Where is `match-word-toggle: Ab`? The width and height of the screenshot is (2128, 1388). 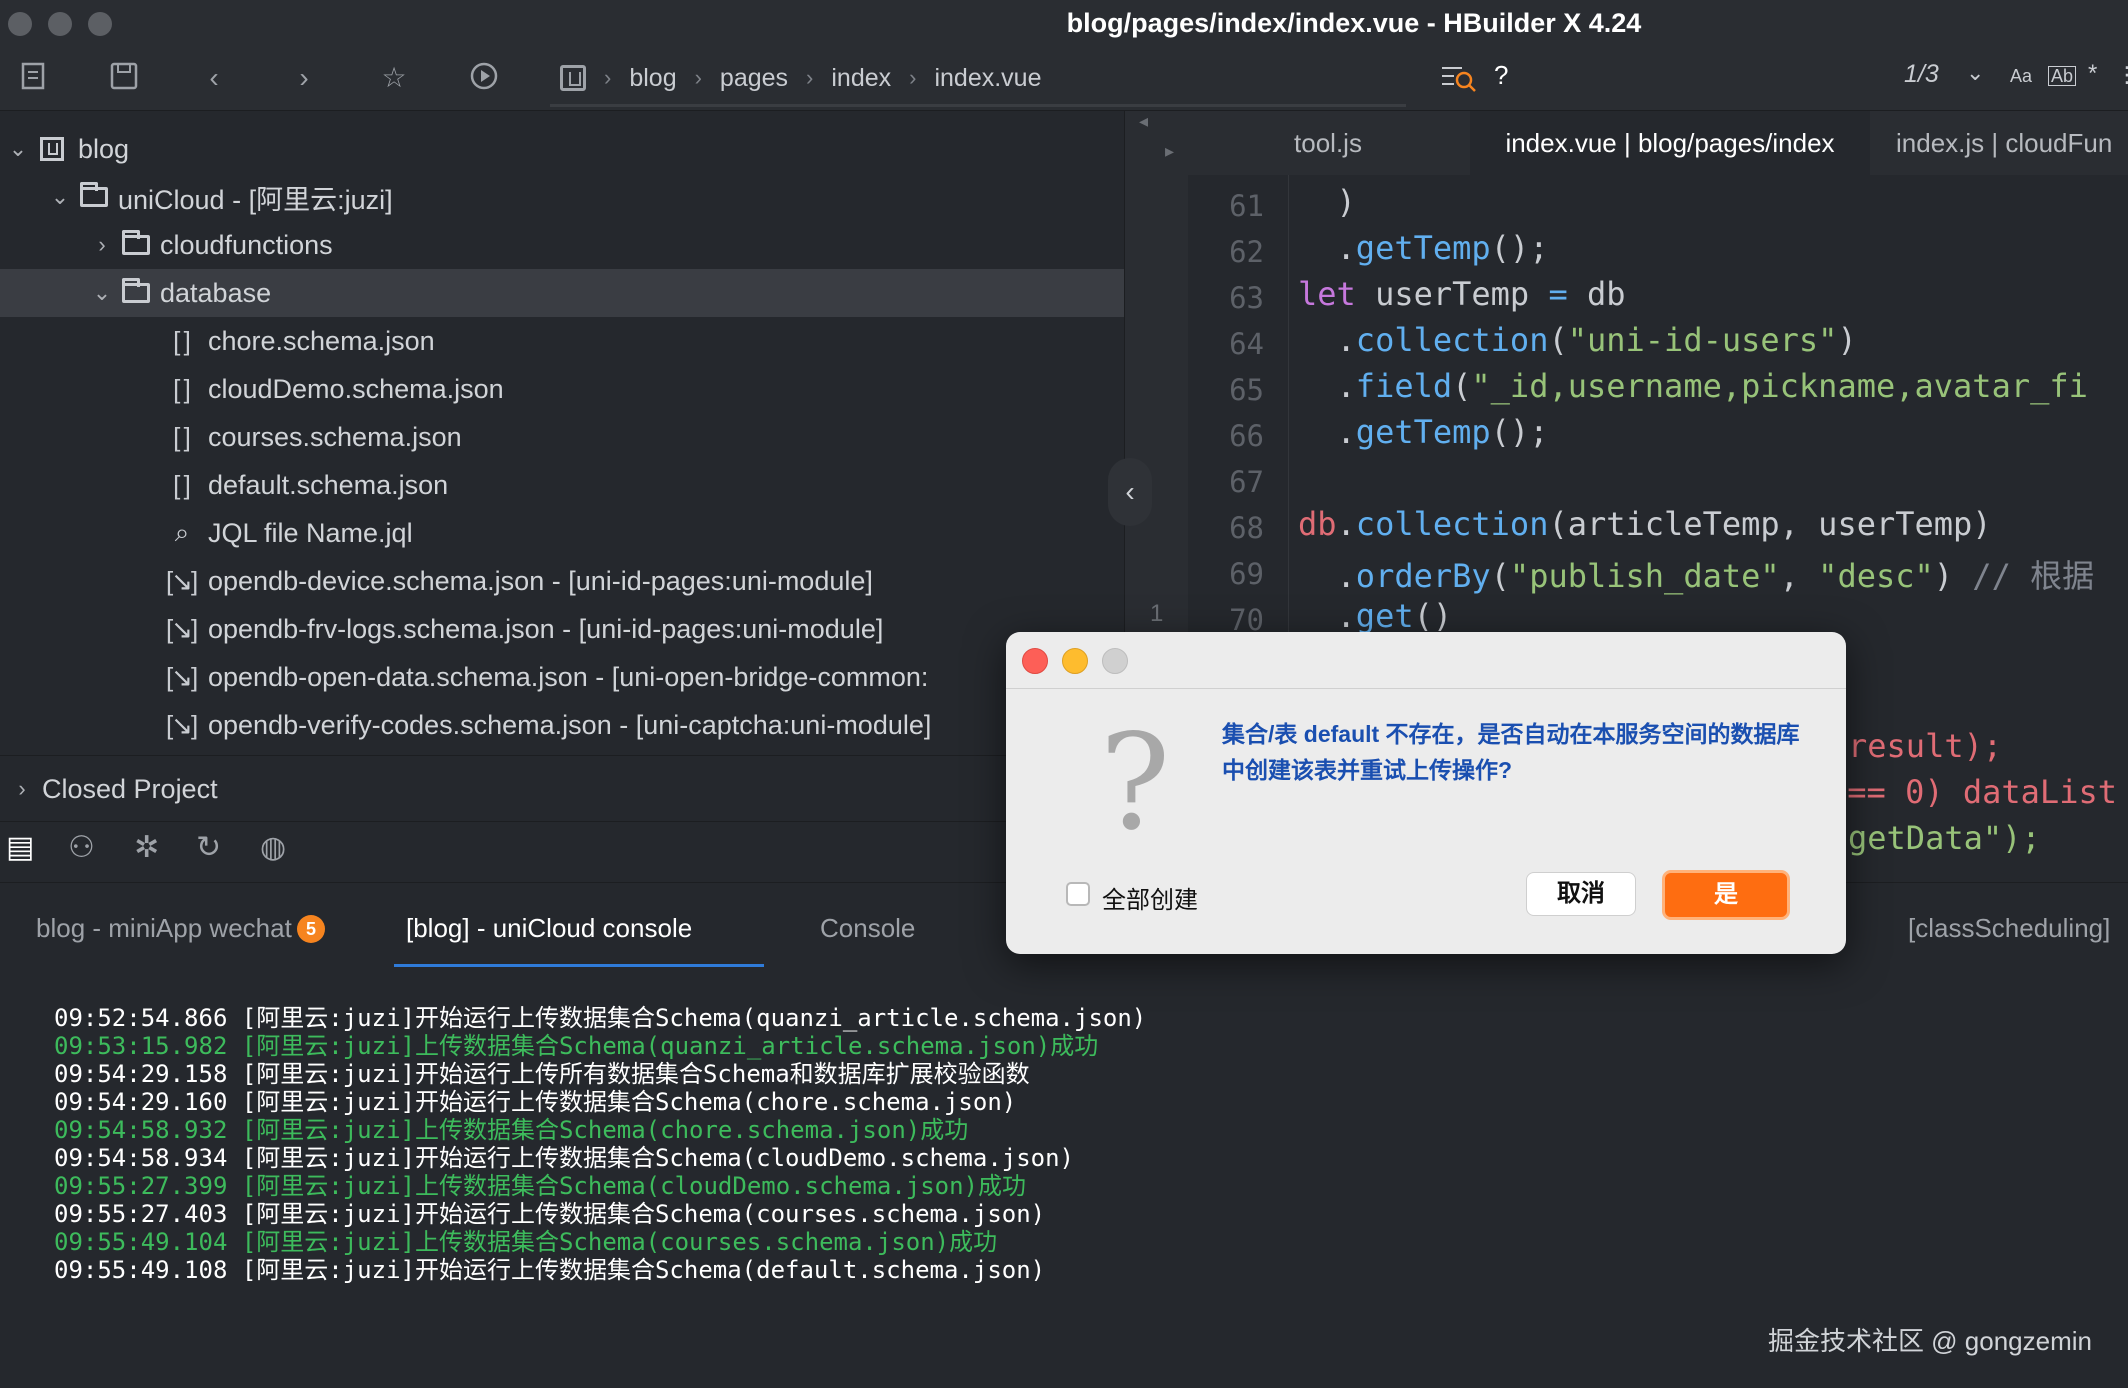
match-word-toggle: Ab is located at coordinates (2062, 76).